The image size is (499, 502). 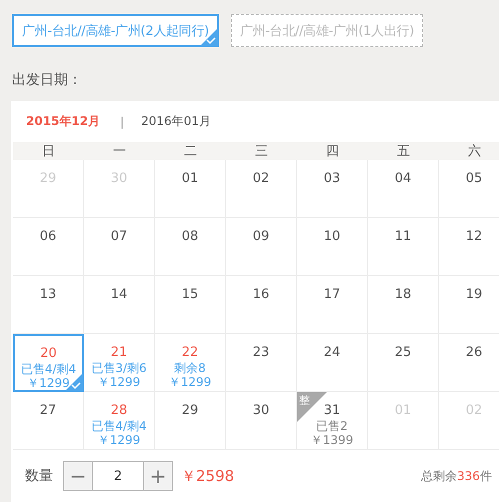 I want to click on departure-date-label: 出发日期：, so click(x=47, y=80).